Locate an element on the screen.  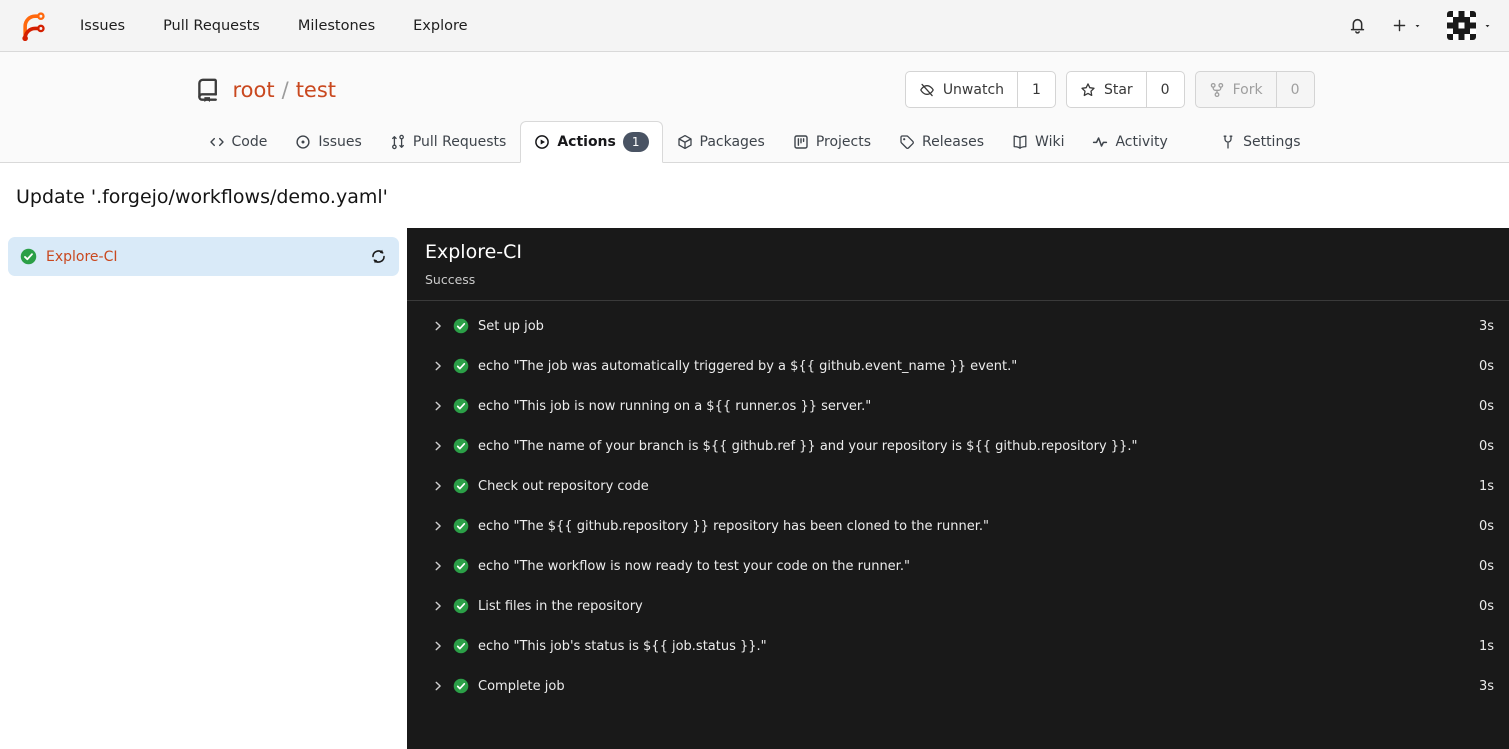
forgejo-logo-icon is located at coordinates (33, 26).